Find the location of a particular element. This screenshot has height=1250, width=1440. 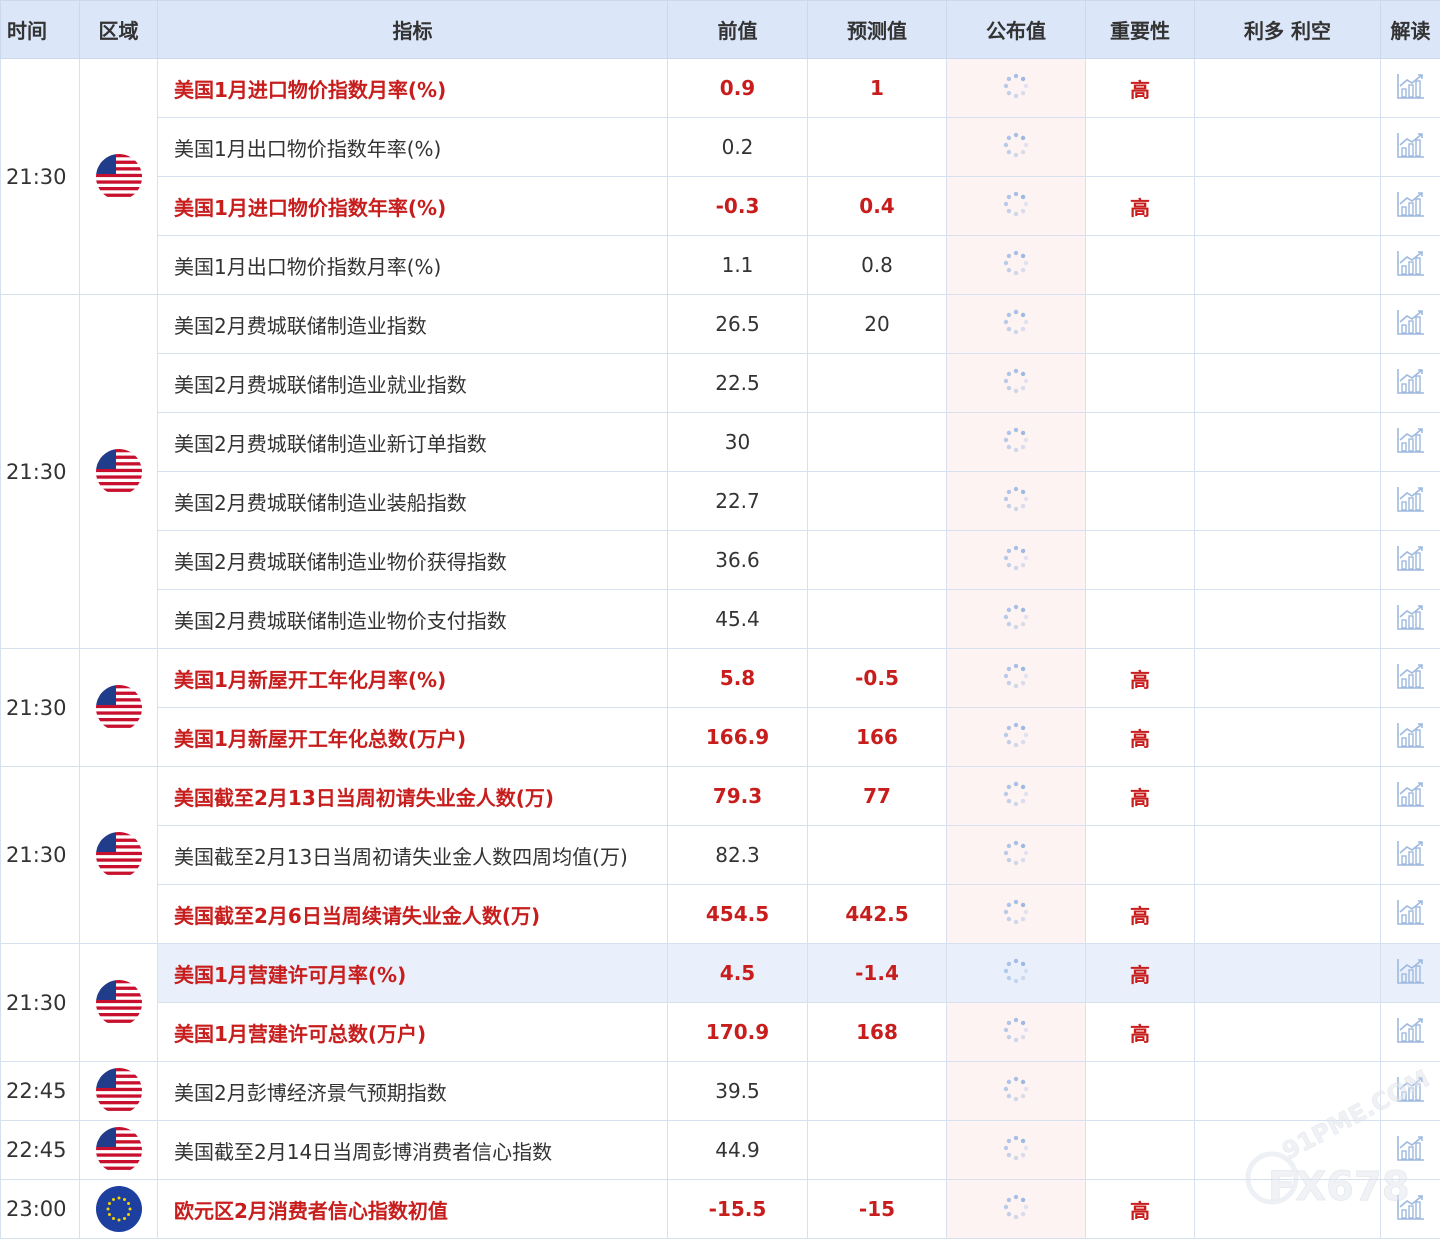

indicator-name: 美国2月费城联储制造业指数 is located at coordinates (412, 324).